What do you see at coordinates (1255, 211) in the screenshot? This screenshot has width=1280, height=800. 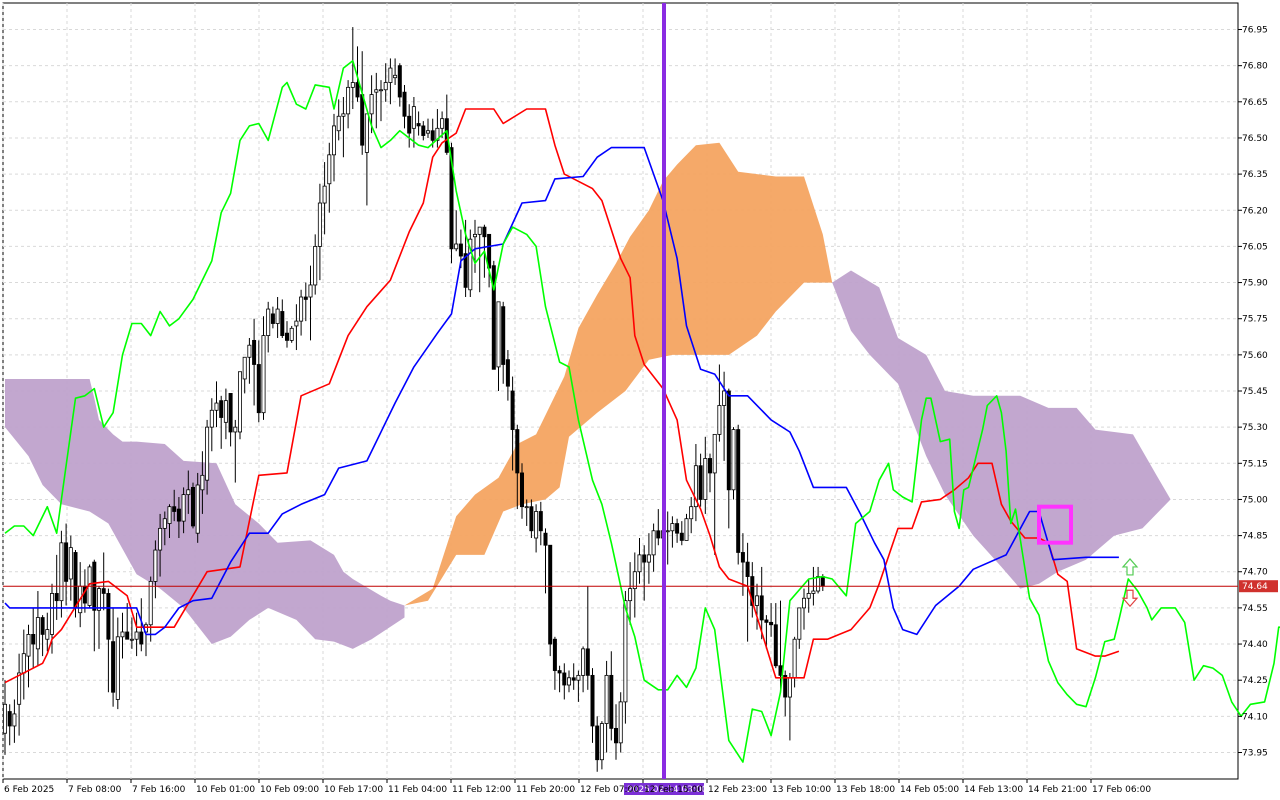 I see `price-tick-label: 76.20` at bounding box center [1255, 211].